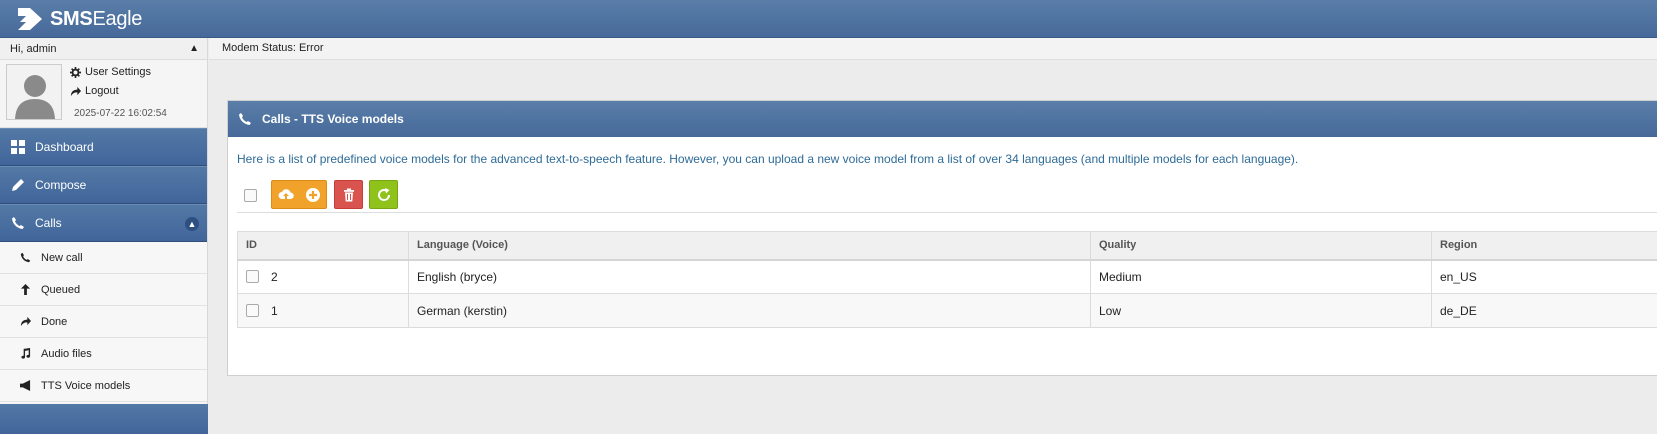 This screenshot has width=1657, height=434. Describe the element at coordinates (1261, 310) in the screenshot. I see `quality-cell: Low` at that location.